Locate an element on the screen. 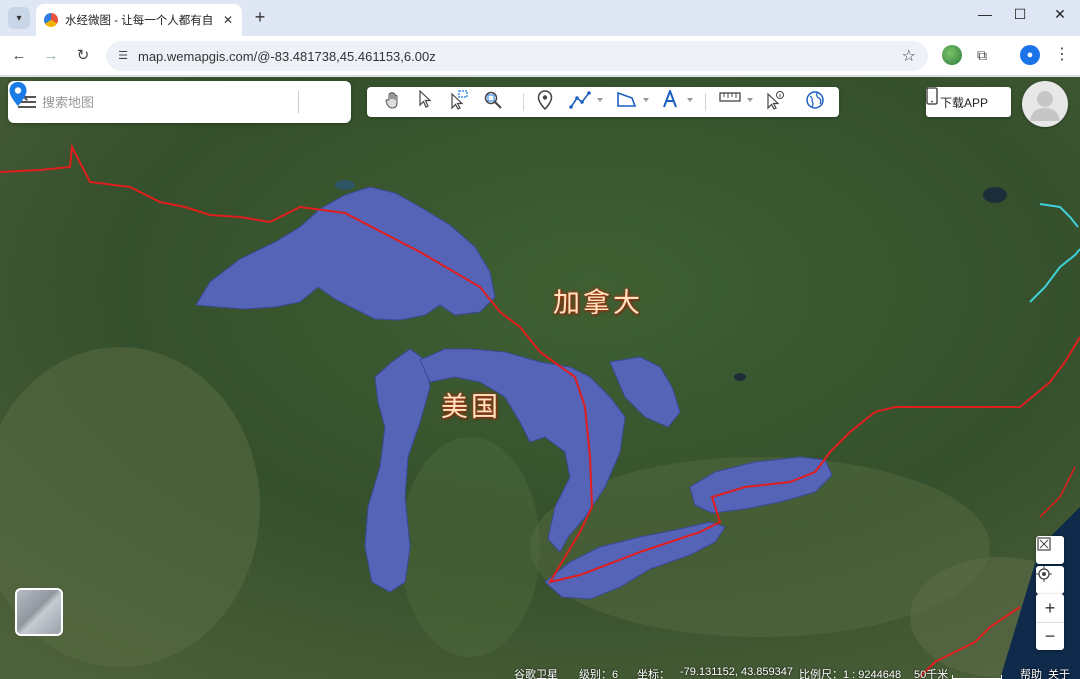 This screenshot has height=679, width=1080. label-usa: 美国 is located at coordinates (471, 407).